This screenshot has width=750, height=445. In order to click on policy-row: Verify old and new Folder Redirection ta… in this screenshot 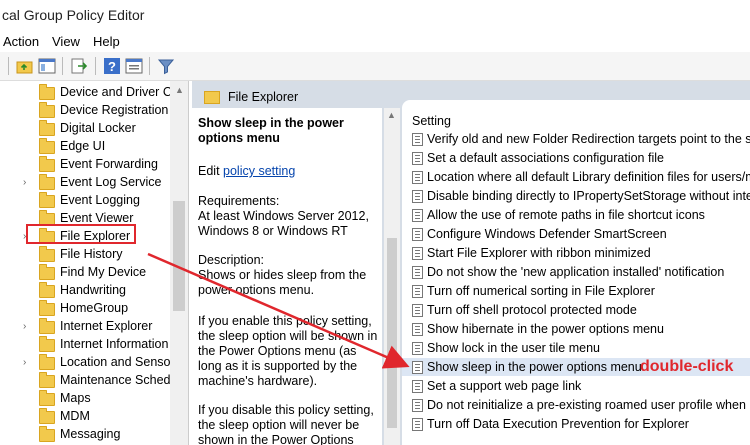, I will do `click(576, 139)`.